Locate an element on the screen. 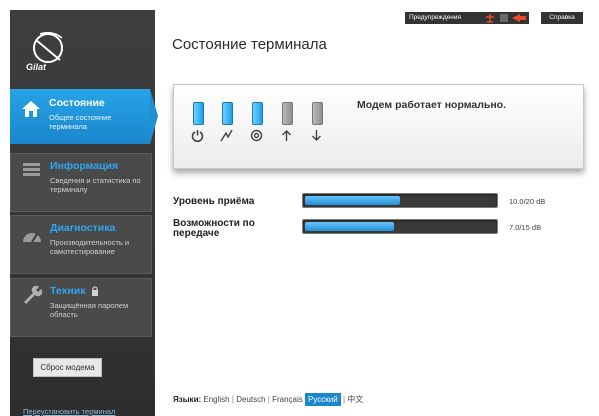 The height and width of the screenshot is (416, 599). wrench-icon is located at coordinates (33, 294).